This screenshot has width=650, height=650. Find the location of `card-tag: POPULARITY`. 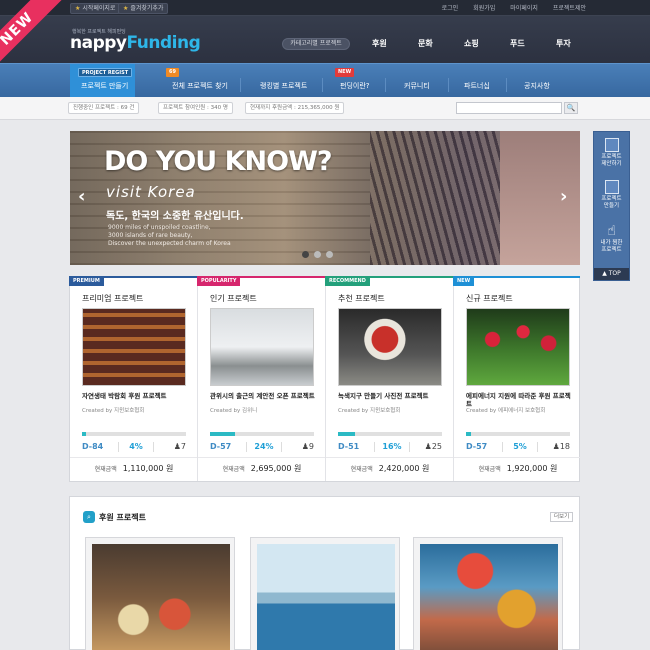

card-tag: POPULARITY is located at coordinates (219, 281).